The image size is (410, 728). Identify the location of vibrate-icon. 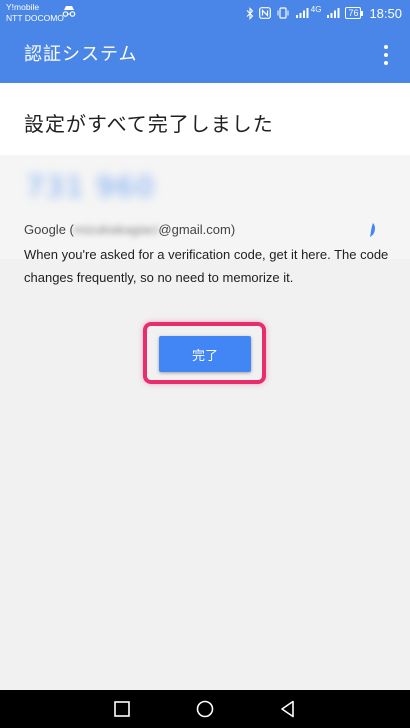
(283, 13).